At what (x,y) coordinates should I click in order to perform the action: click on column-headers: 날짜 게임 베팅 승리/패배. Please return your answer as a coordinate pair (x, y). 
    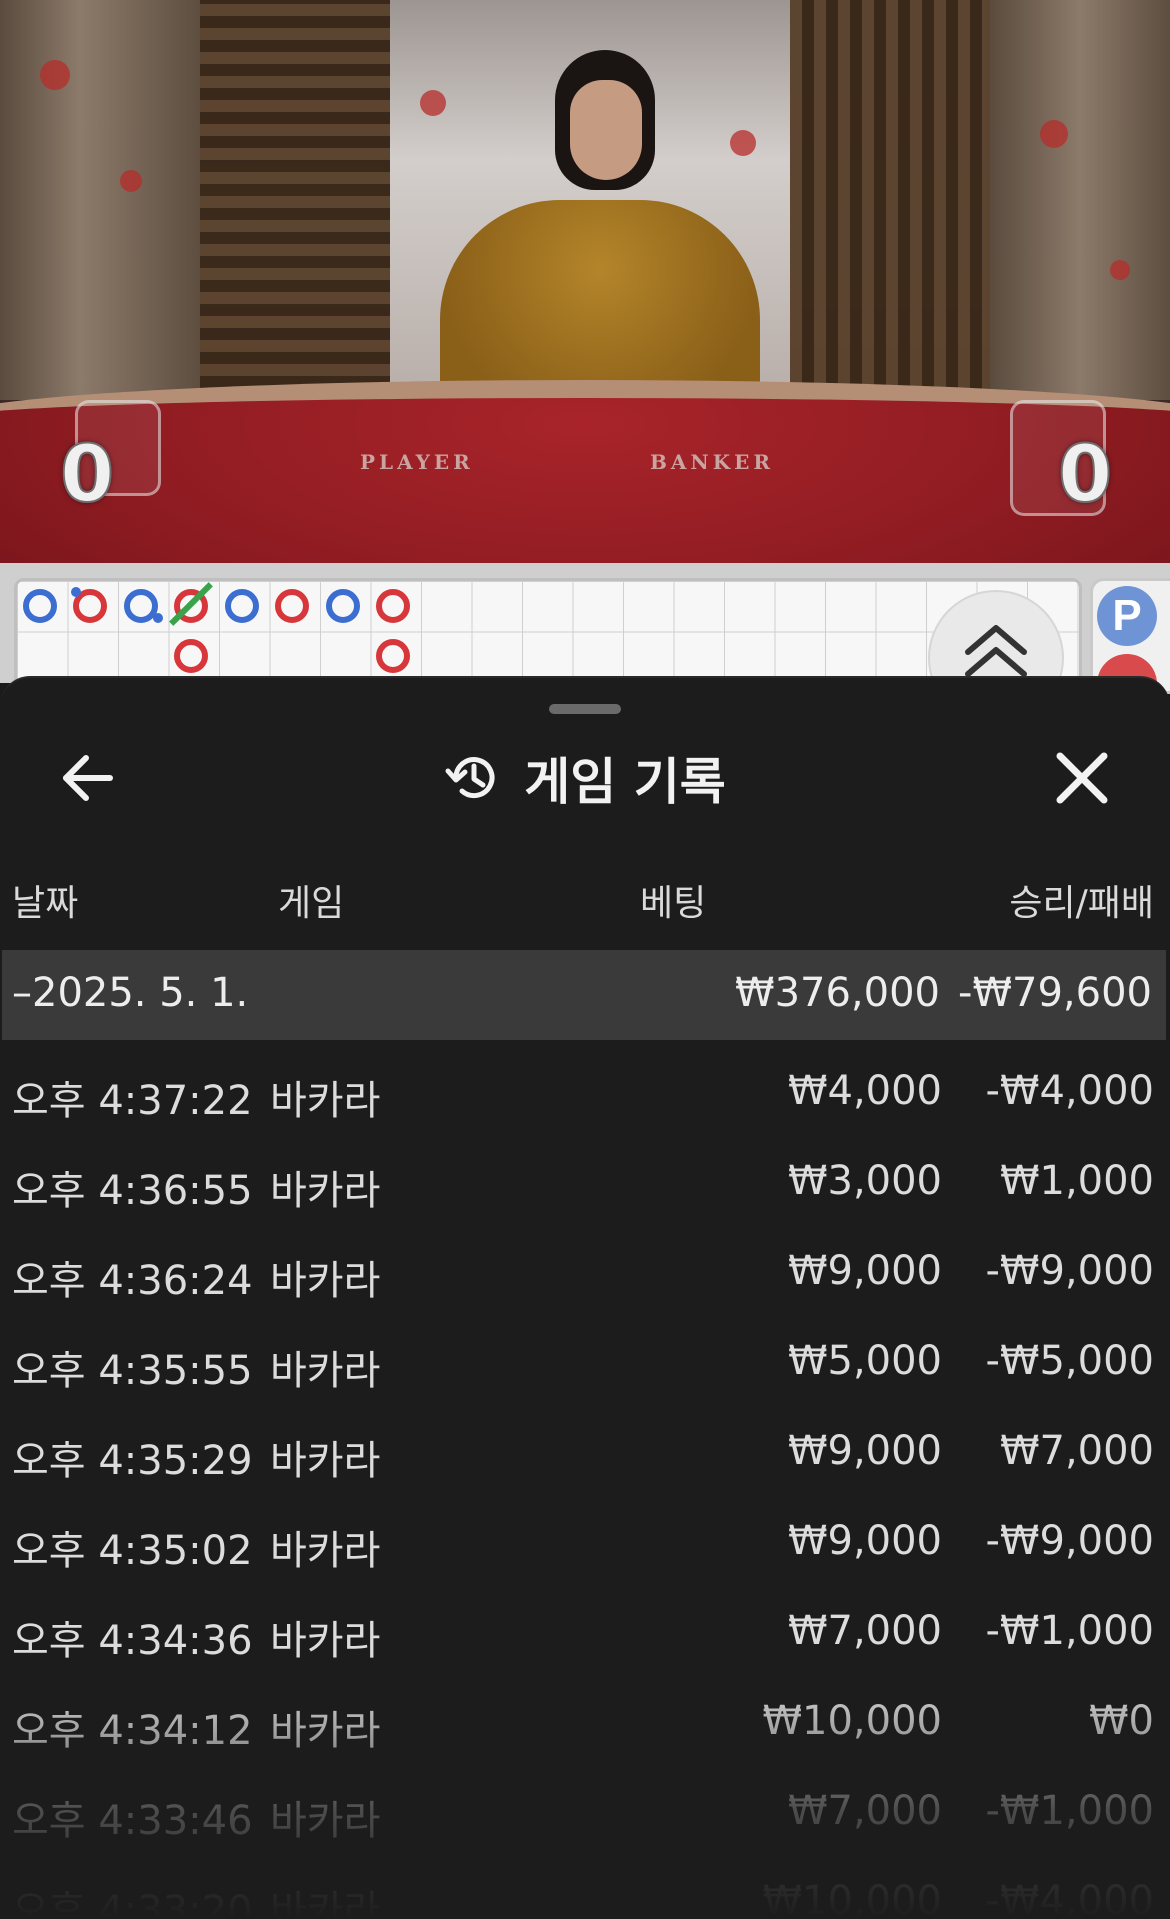
    Looking at the image, I should click on (585, 904).